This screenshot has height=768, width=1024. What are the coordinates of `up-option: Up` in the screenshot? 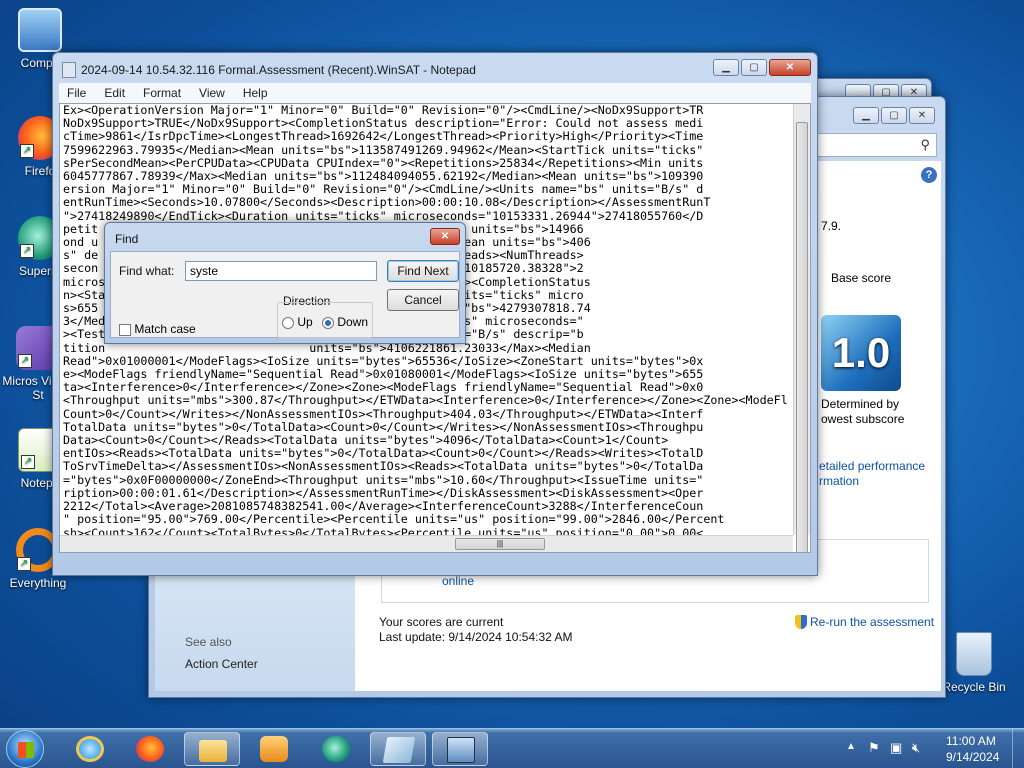 It's located at (297, 322).